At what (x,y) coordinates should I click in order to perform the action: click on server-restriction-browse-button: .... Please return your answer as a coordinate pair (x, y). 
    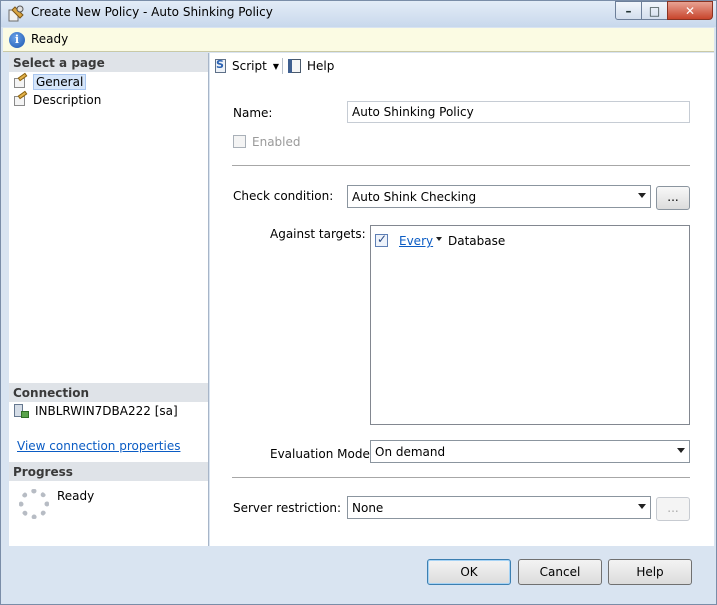
    Looking at the image, I should click on (673, 509).